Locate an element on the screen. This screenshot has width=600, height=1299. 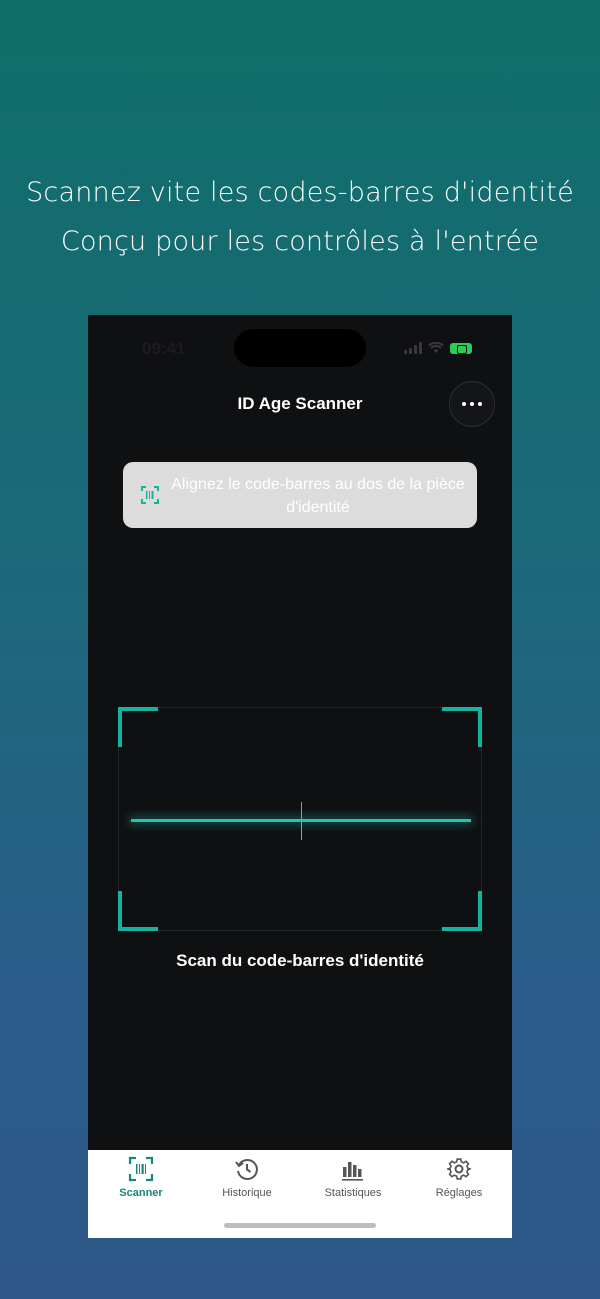
tab-scanner: Scanner is located at coordinates (141, 1177).